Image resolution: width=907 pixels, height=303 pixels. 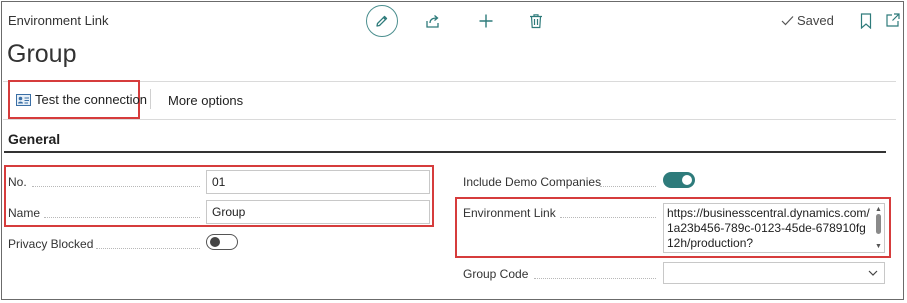 I want to click on open-in-new-window-button, so click(x=893, y=20).